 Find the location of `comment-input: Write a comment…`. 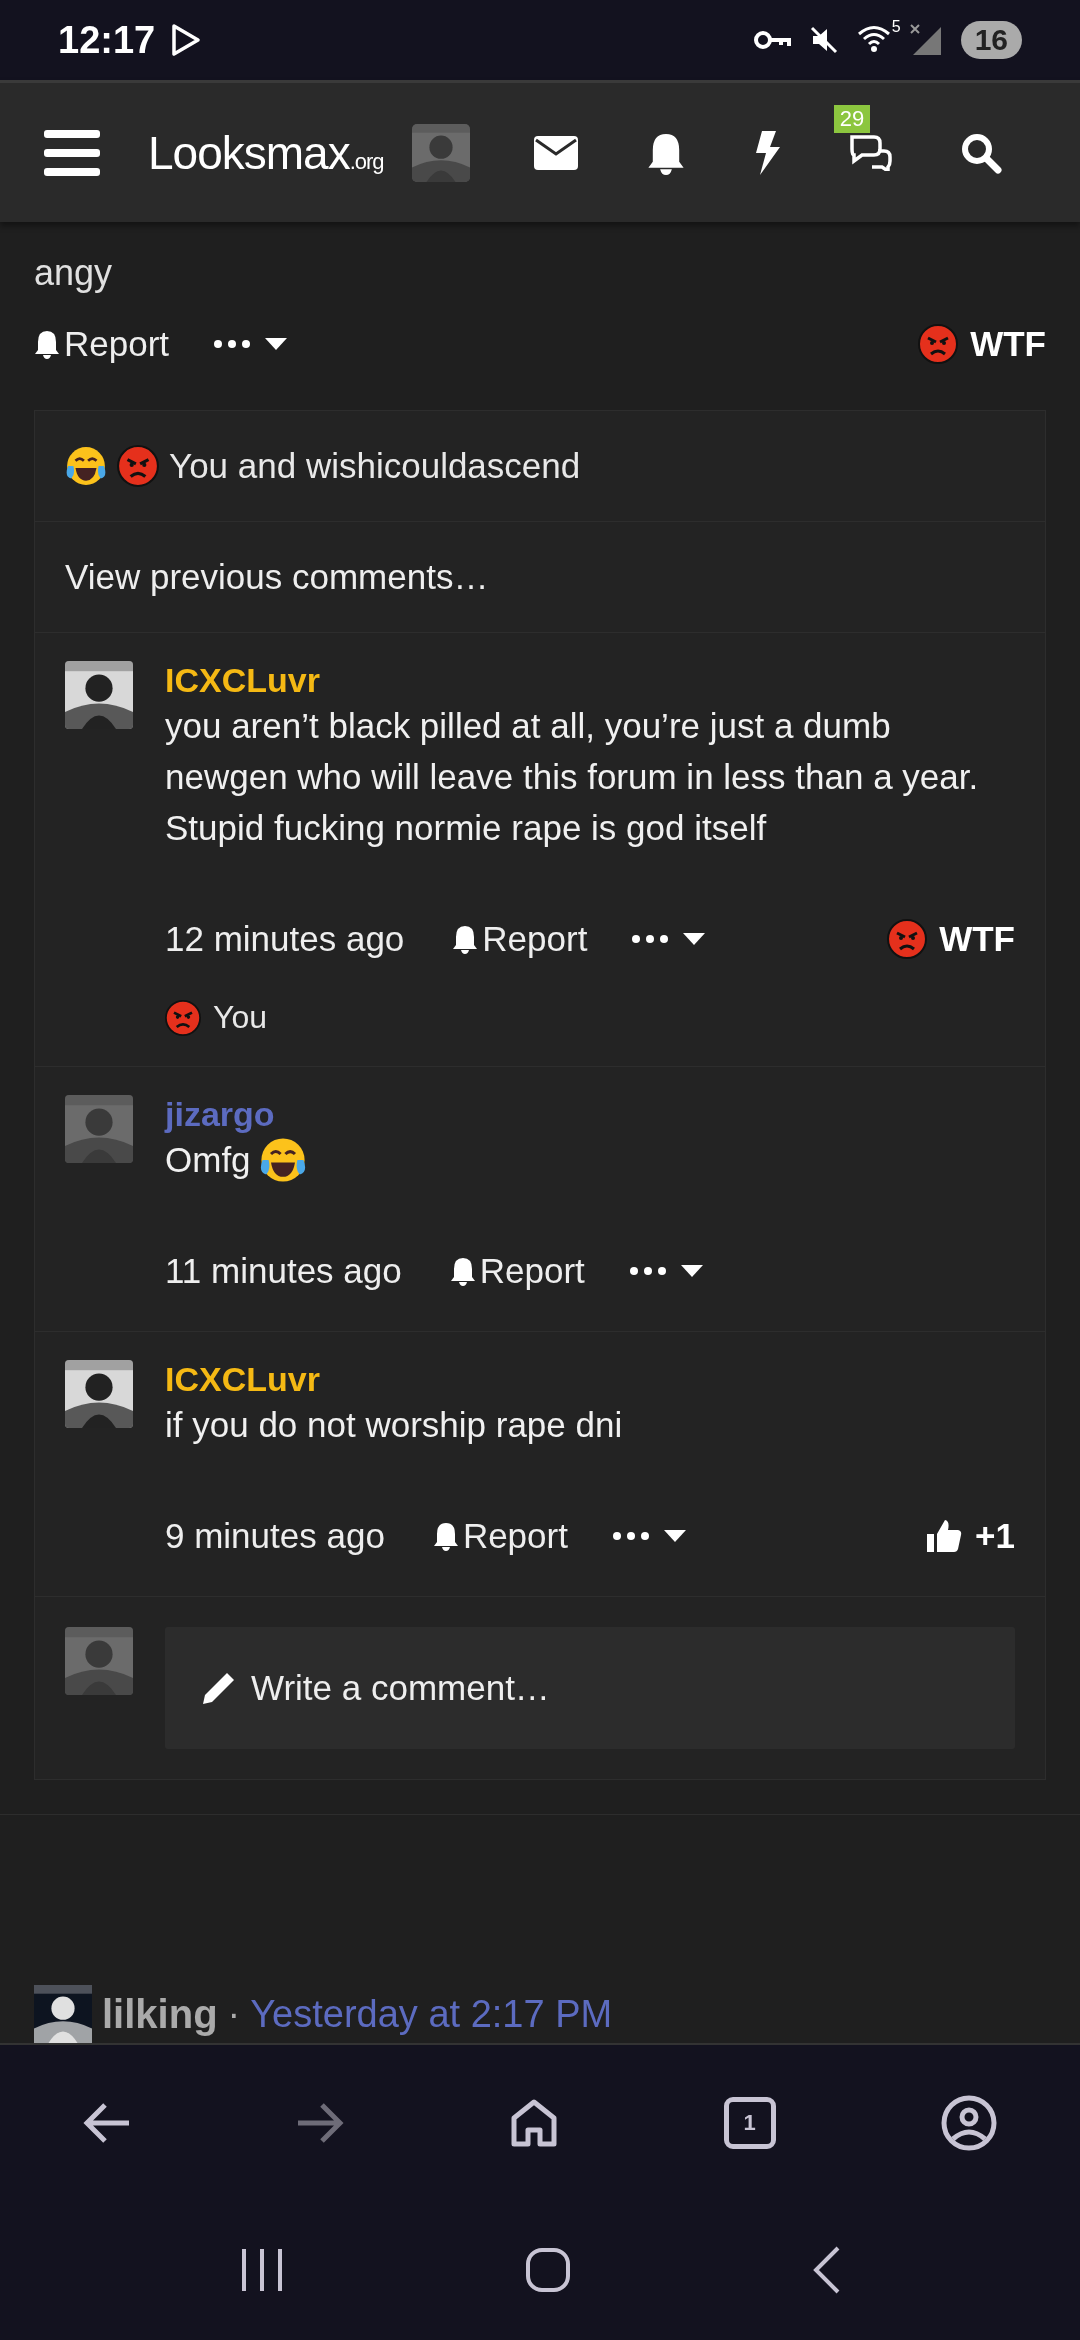

comment-input: Write a comment… is located at coordinates (590, 1688).